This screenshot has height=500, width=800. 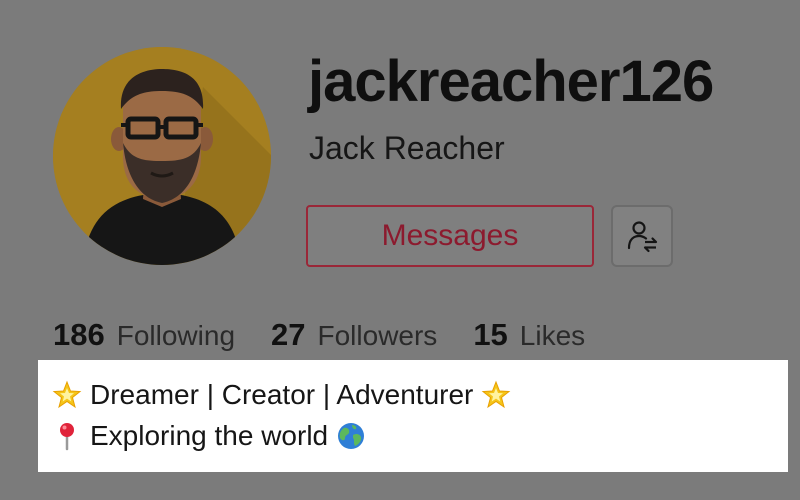 I want to click on profile-stats: 186 Following 27 Followers 15 Likes, so click(x=337, y=335).